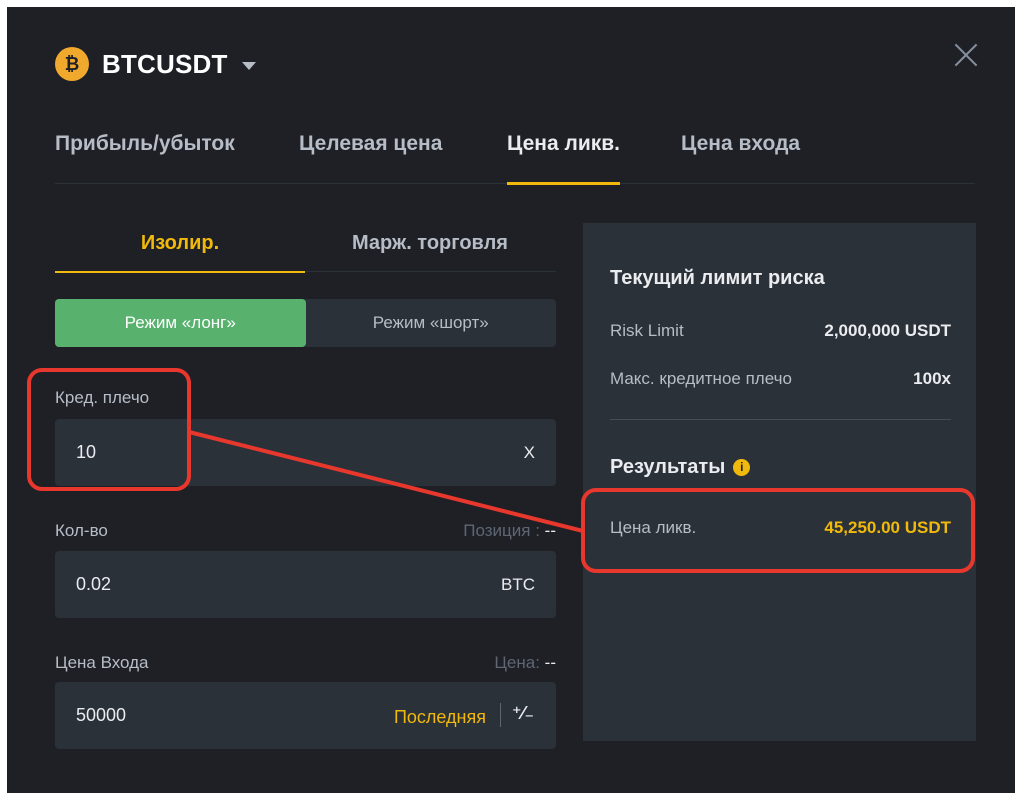 Image resolution: width=1024 pixels, height=807 pixels. What do you see at coordinates (780, 331) in the screenshot?
I see `risk-limit-row: Risk Limit 2,000,000 USDT` at bounding box center [780, 331].